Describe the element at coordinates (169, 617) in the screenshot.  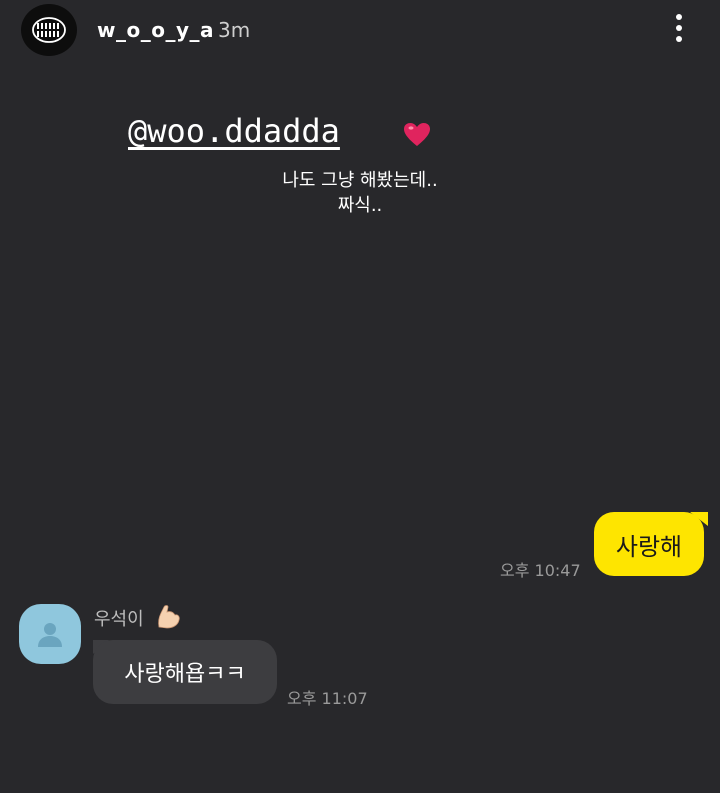
I see `flexed-biceps-icon` at that location.